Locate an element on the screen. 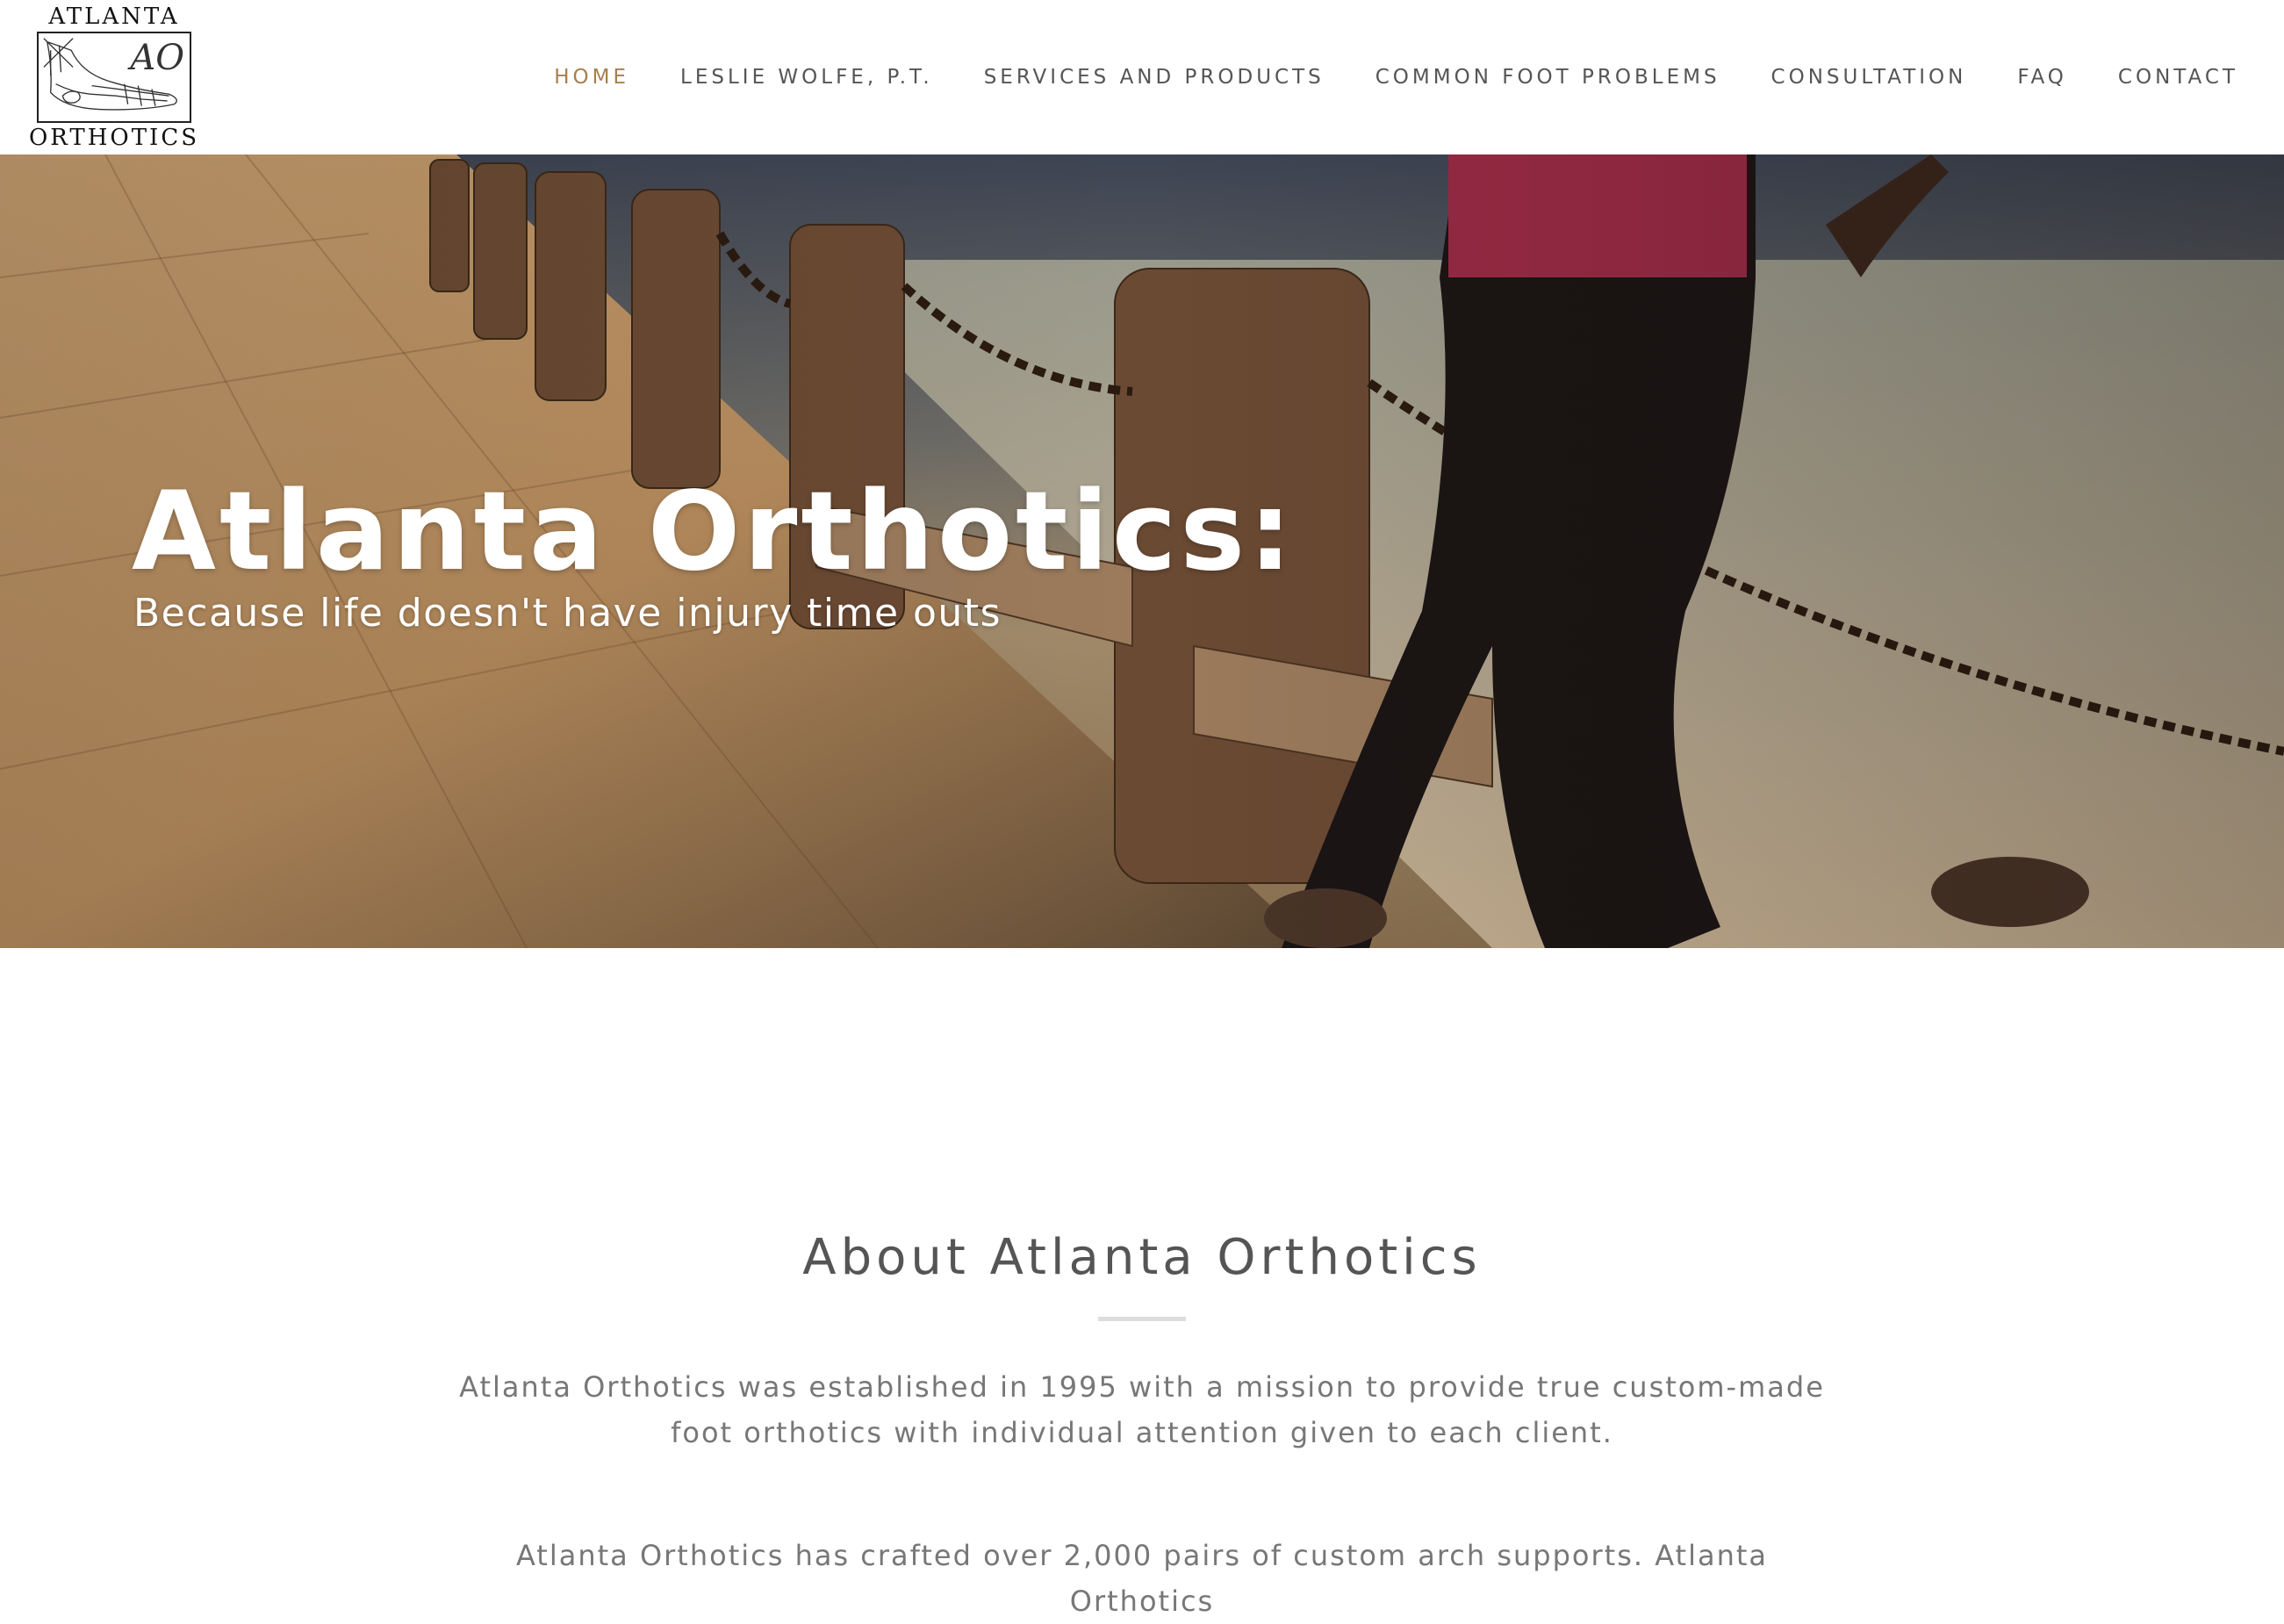 The width and height of the screenshot is (2284, 1624). hero-title: Atlanta Orthotics: is located at coordinates (714, 532).